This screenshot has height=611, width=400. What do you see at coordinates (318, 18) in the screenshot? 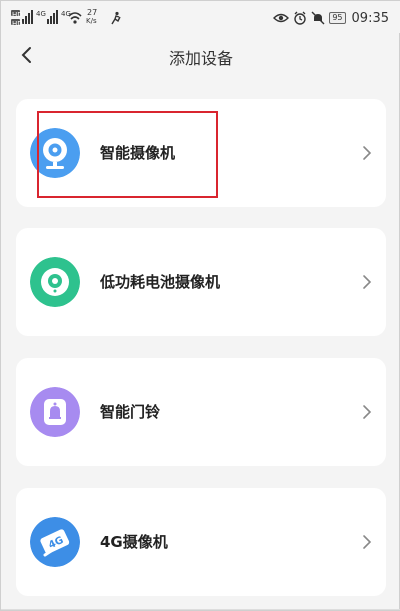
I see `mute-icon` at bounding box center [318, 18].